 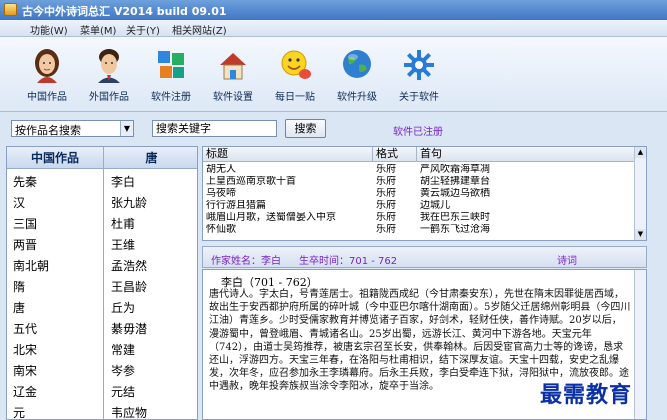 I want to click on dynasty-item: 三国, so click(x=25, y=224).